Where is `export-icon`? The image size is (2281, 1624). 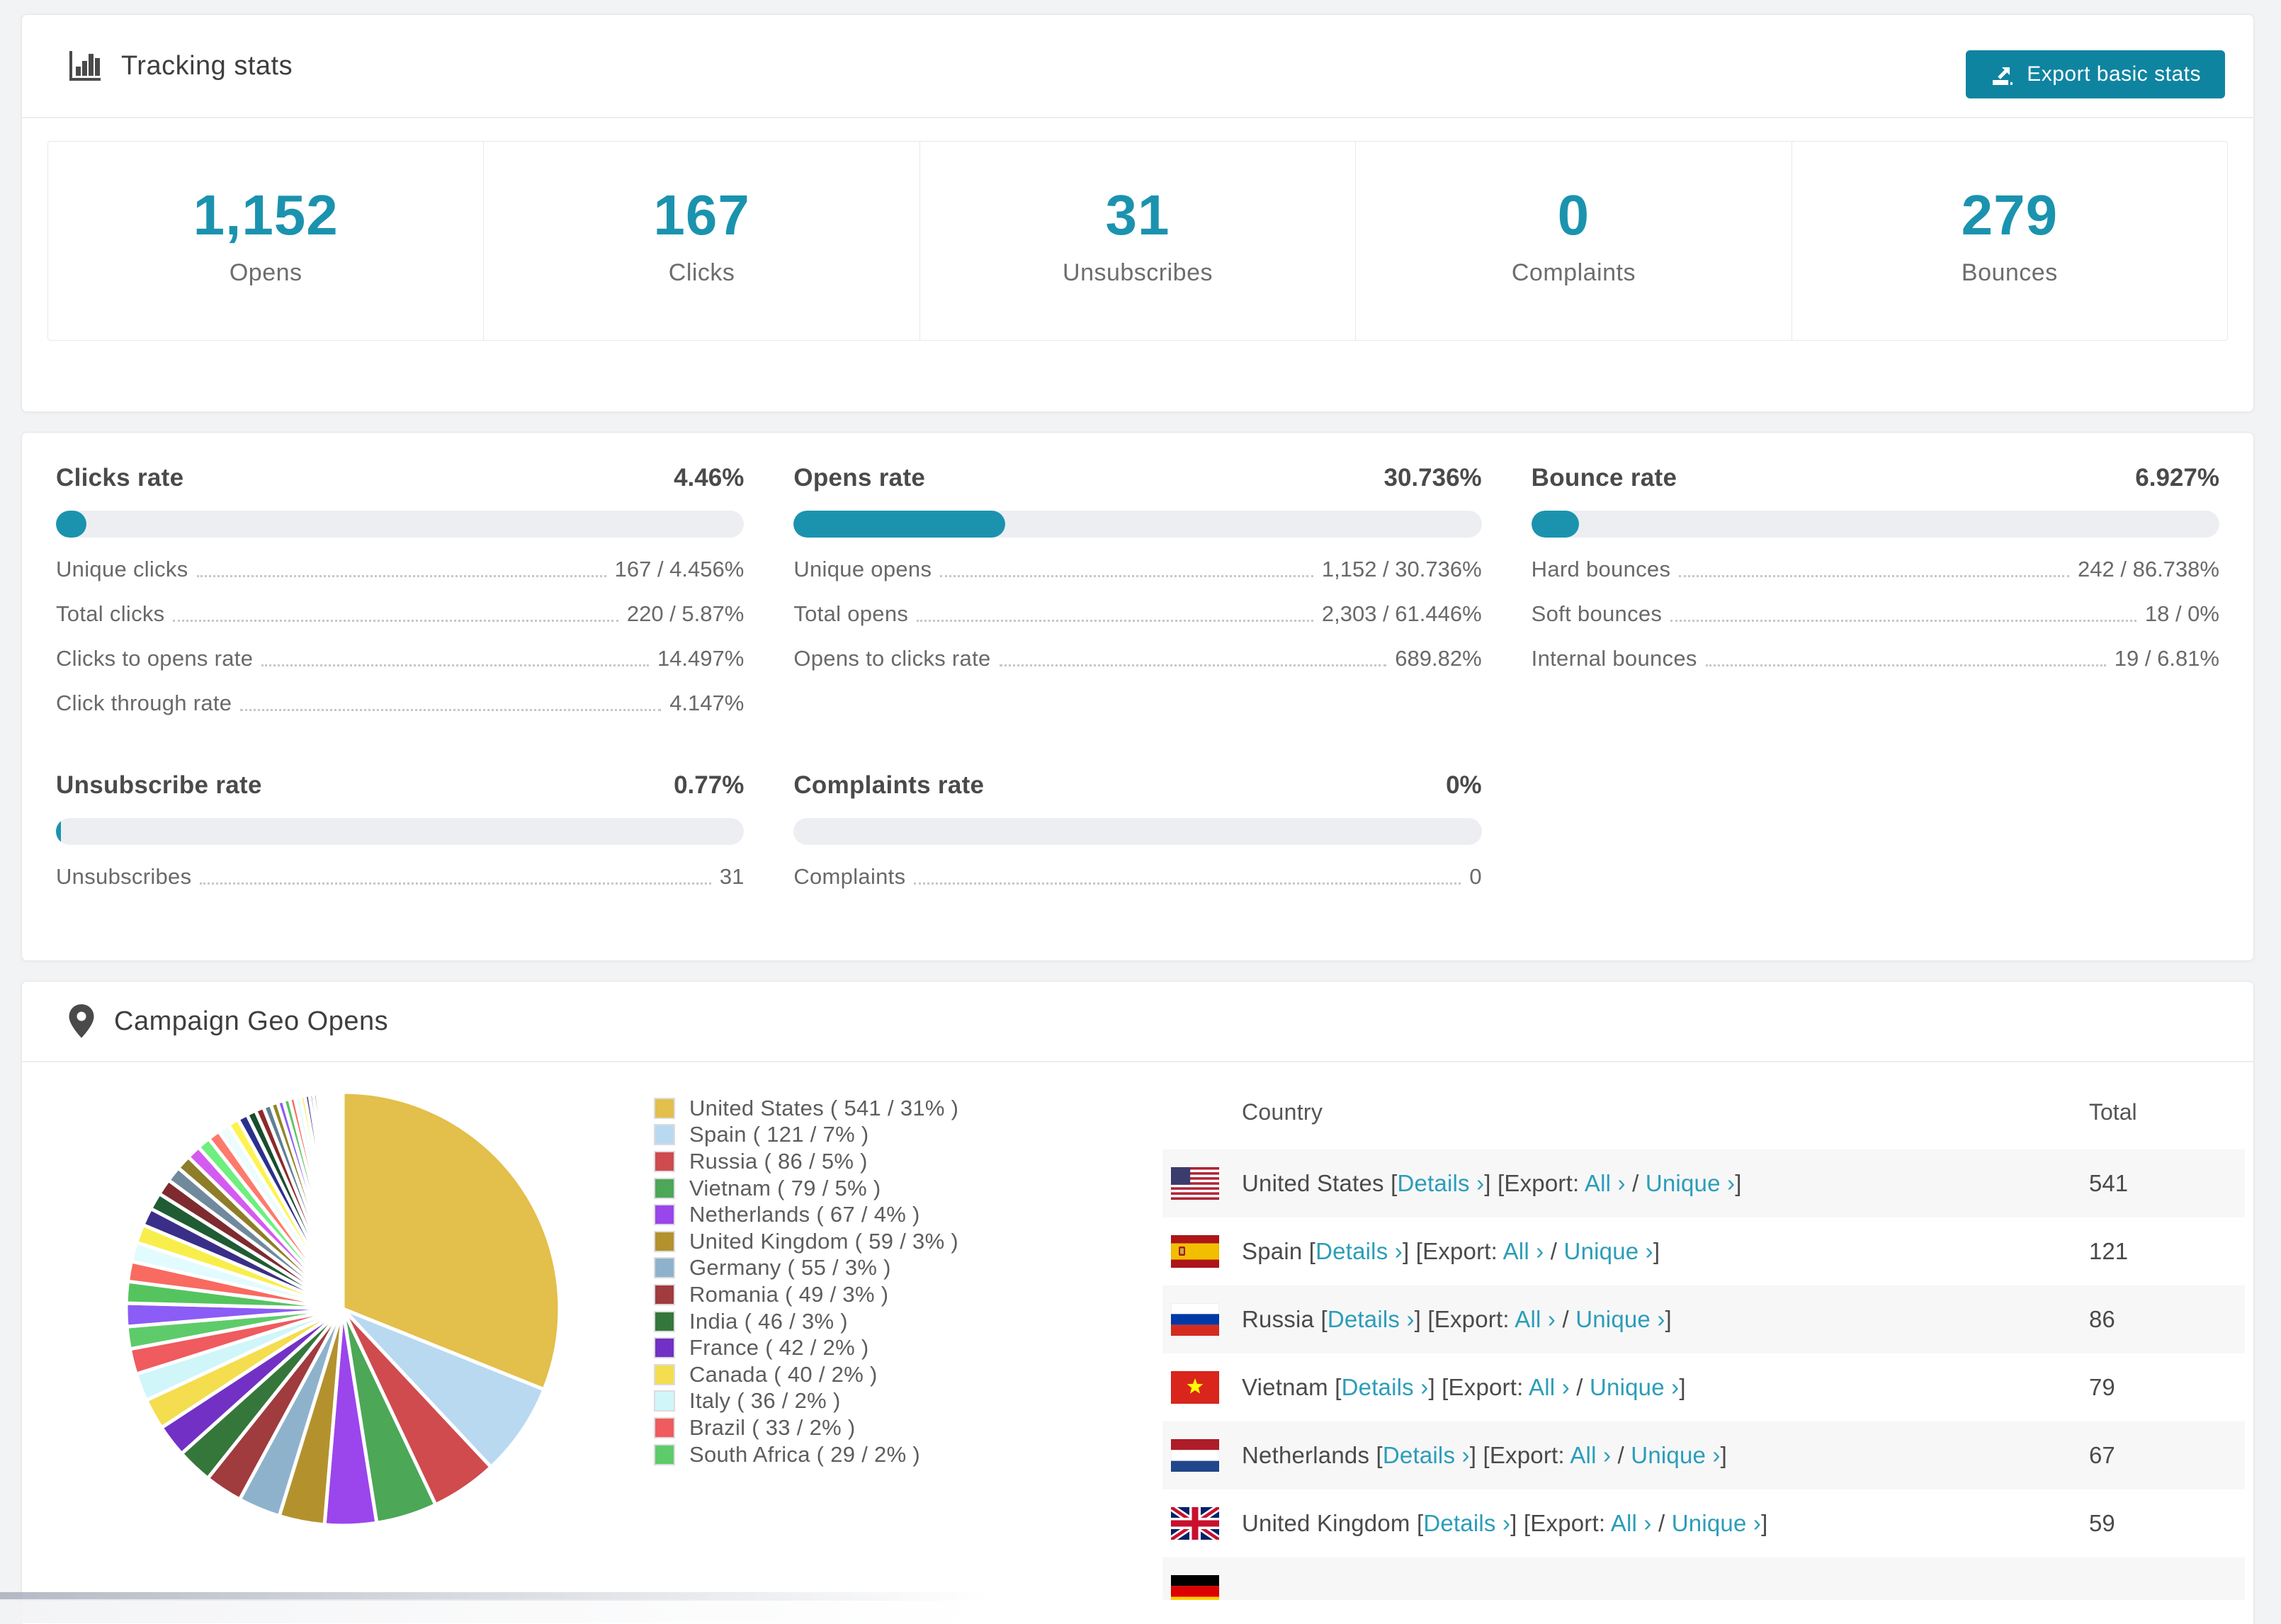 export-icon is located at coordinates (2002, 74).